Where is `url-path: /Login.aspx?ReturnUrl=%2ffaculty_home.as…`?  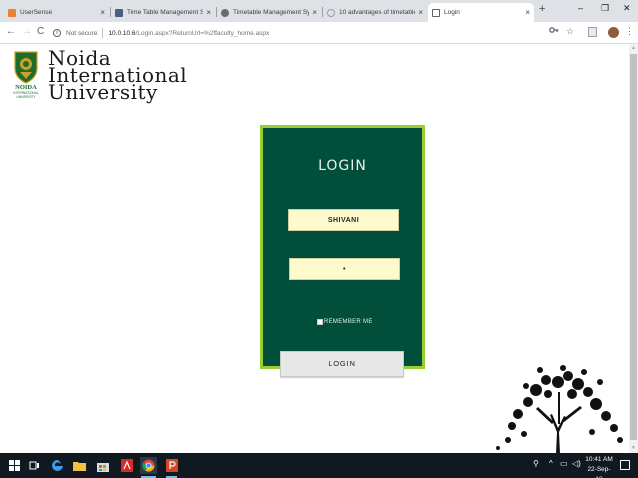 url-path: /Login.aspx?ReturnUrl=%2ffaculty_home.as… is located at coordinates (202, 33).